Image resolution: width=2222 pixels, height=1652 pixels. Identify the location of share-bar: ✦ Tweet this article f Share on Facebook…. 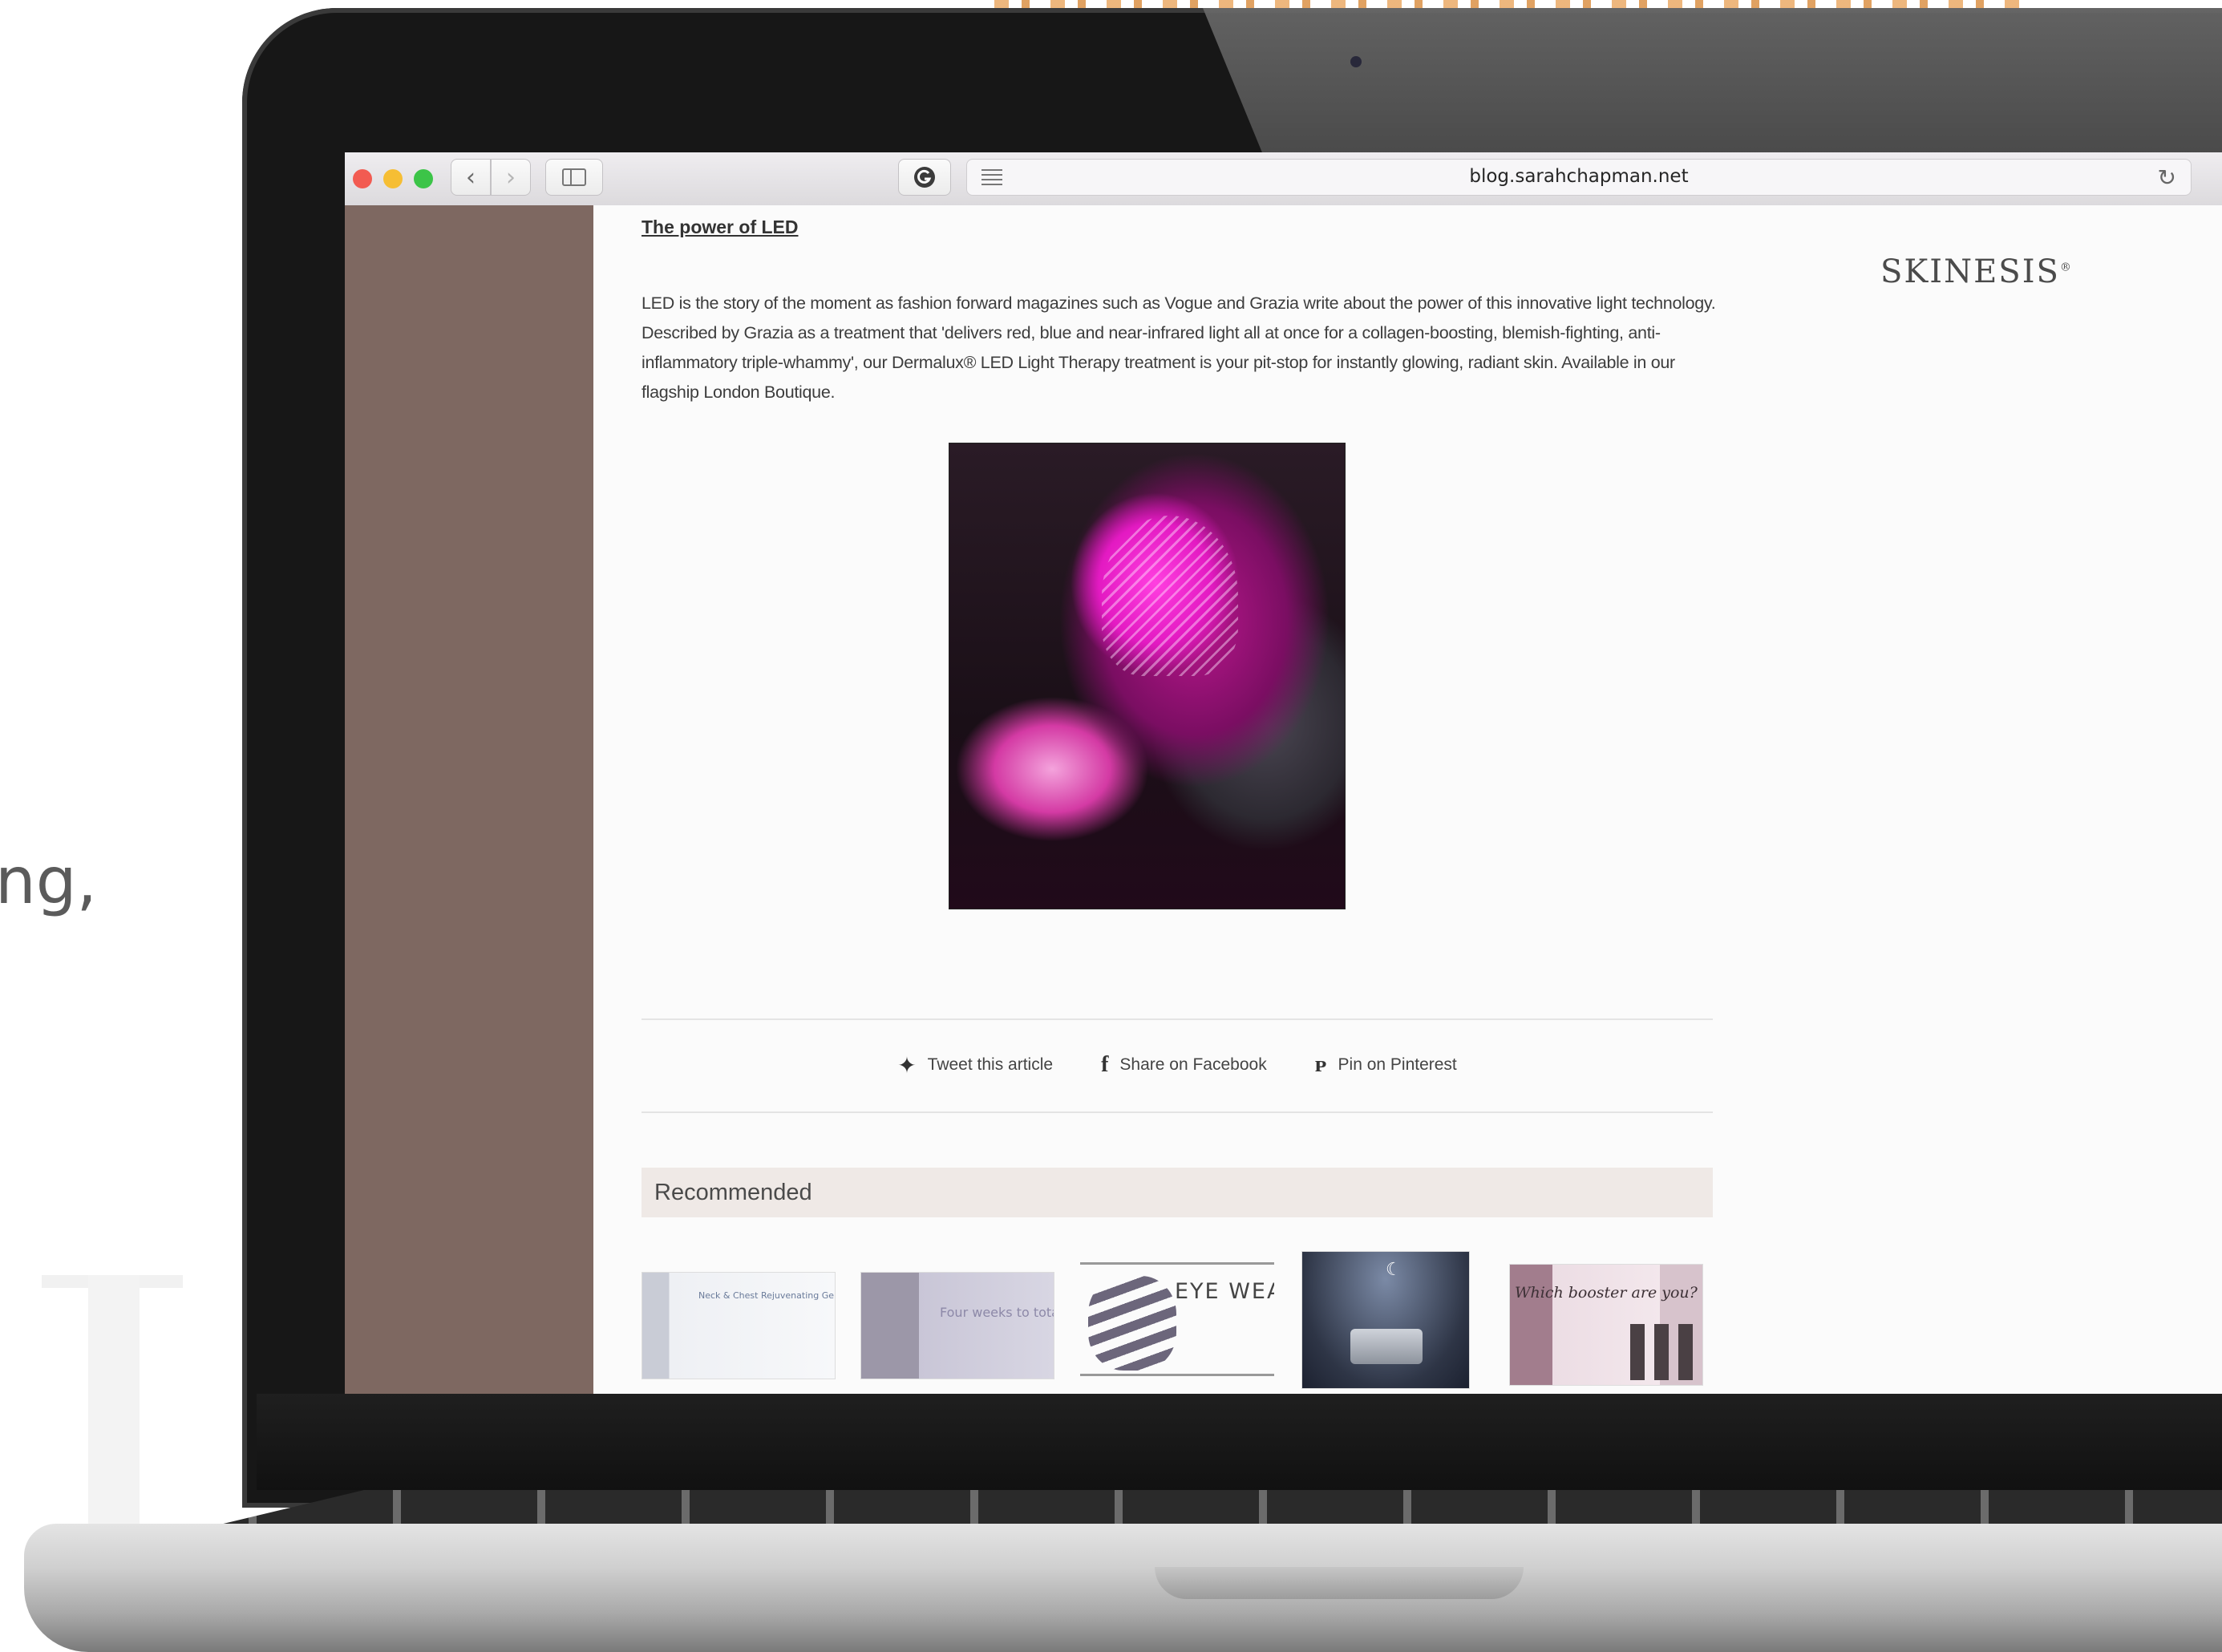
(1177, 1065).